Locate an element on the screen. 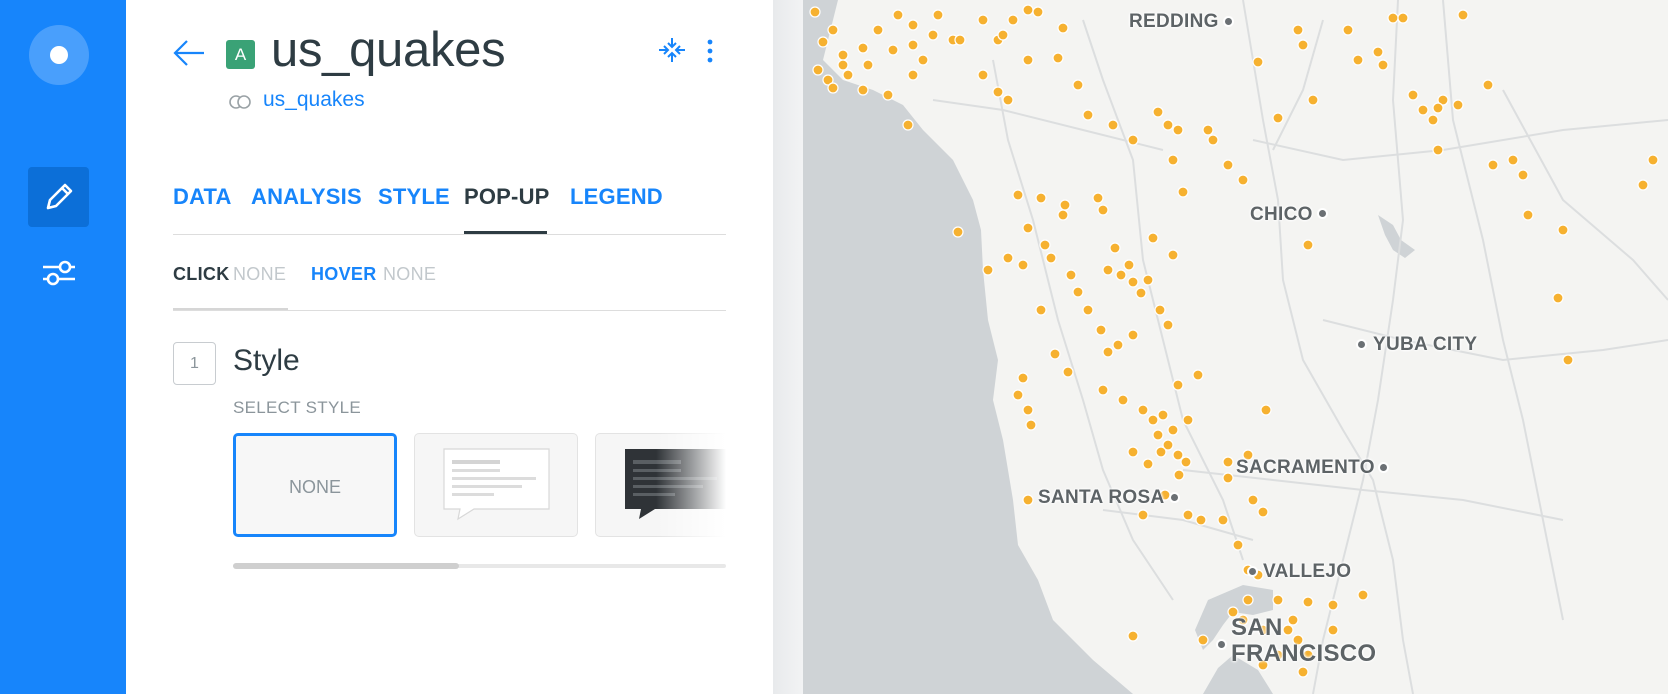 The height and width of the screenshot is (694, 1668). tab-pop-up: POP-UP is located at coordinates (507, 197).